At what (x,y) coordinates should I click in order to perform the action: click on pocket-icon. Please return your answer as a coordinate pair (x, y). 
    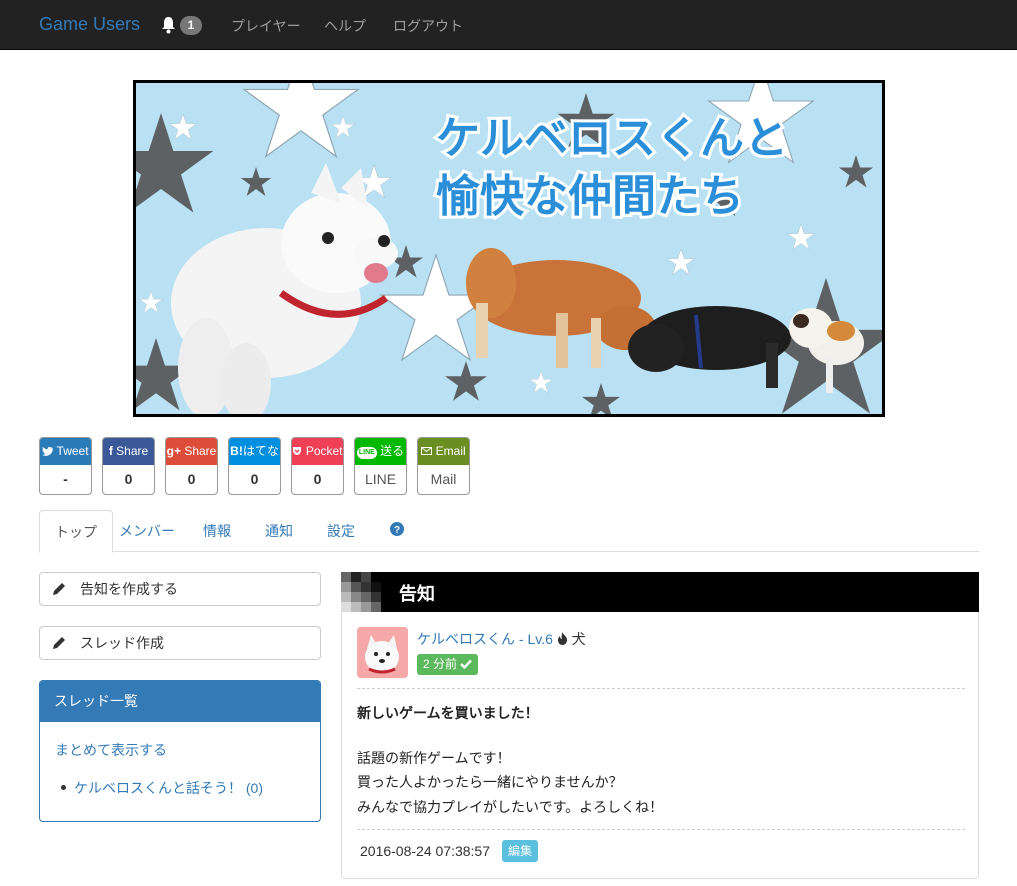
    Looking at the image, I should click on (297, 451).